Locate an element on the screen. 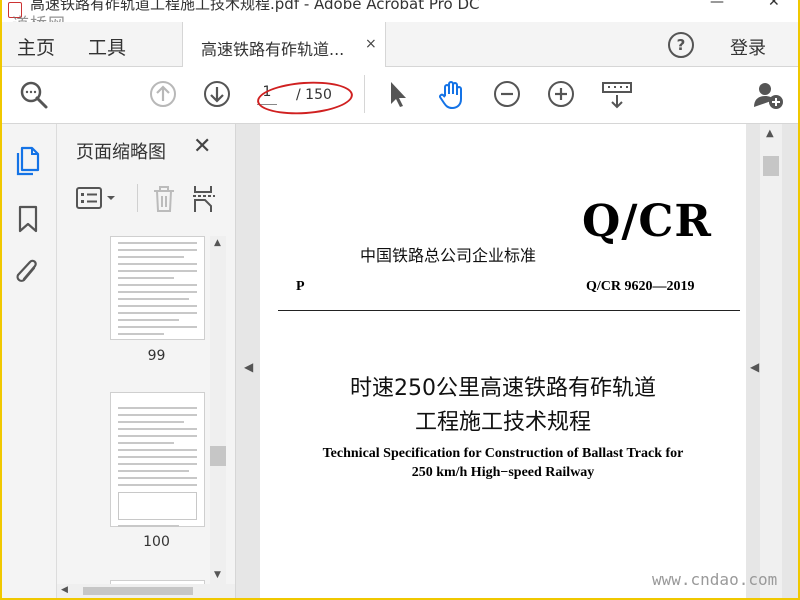 This screenshot has height=600, width=800. thumbnail-list: 99 100 is located at coordinates (146, 417).